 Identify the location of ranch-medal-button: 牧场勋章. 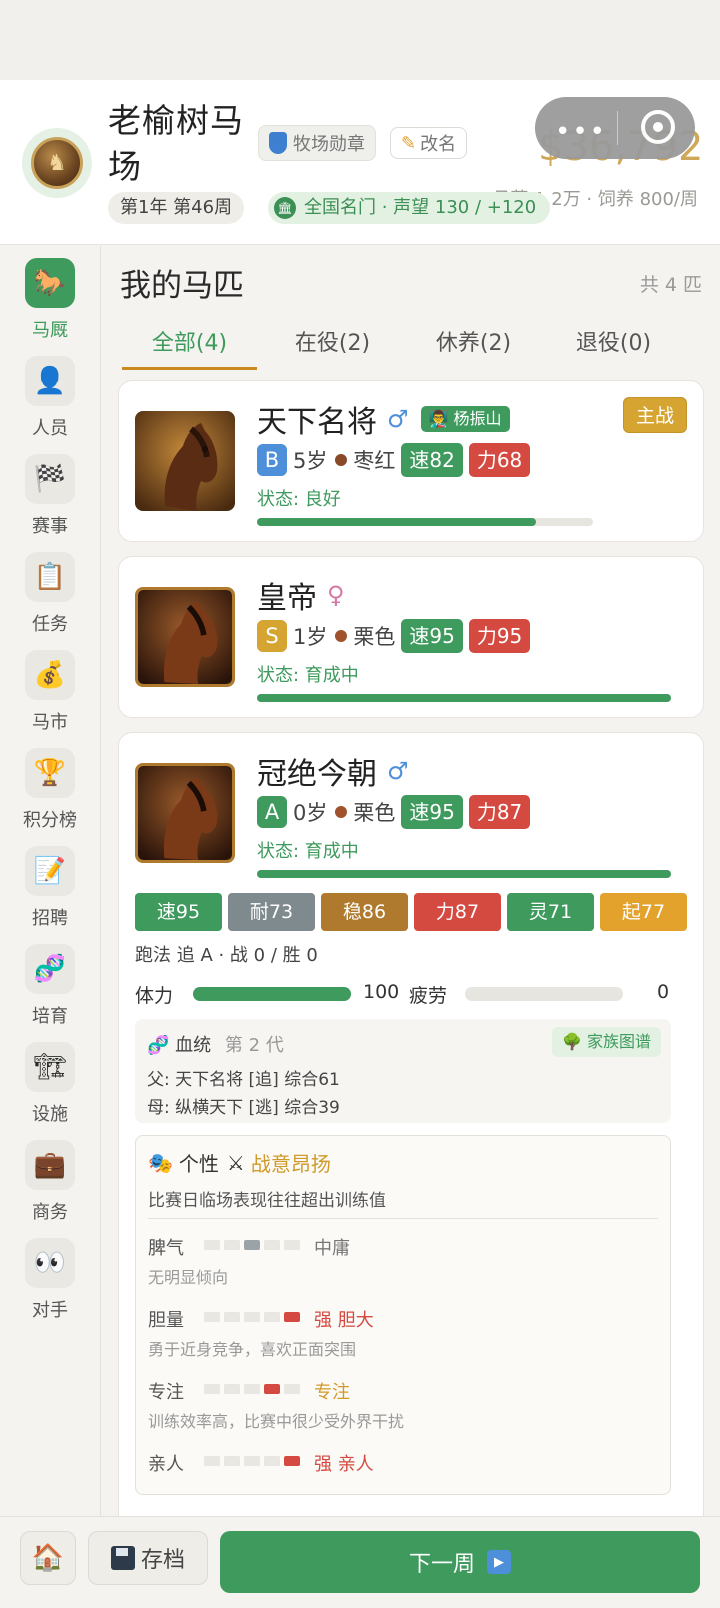
(317, 143).